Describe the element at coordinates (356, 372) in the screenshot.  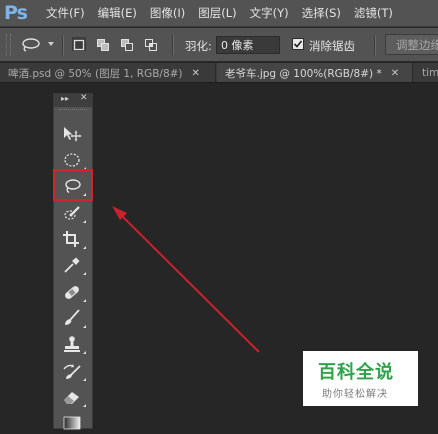
I see `watermark-title: 百科全说` at that location.